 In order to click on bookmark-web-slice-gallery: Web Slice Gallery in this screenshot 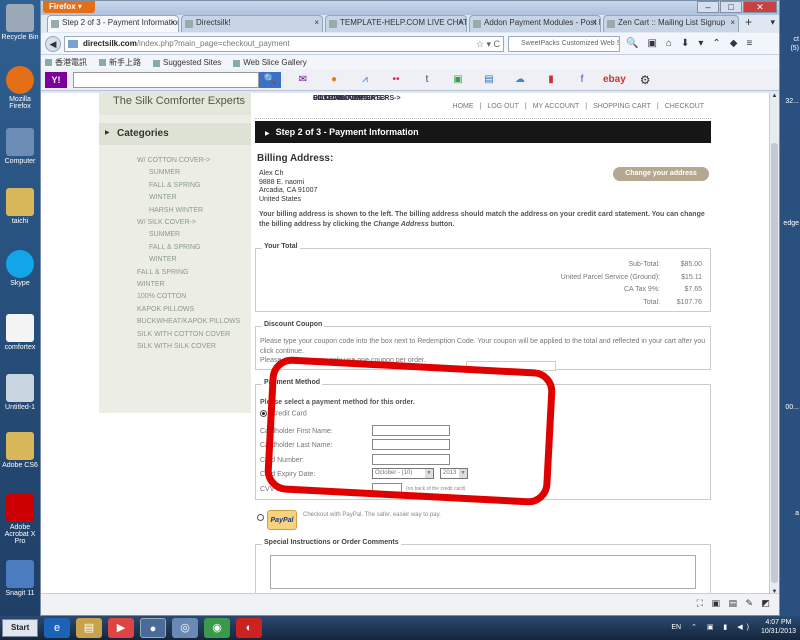, I will do `click(270, 62)`.